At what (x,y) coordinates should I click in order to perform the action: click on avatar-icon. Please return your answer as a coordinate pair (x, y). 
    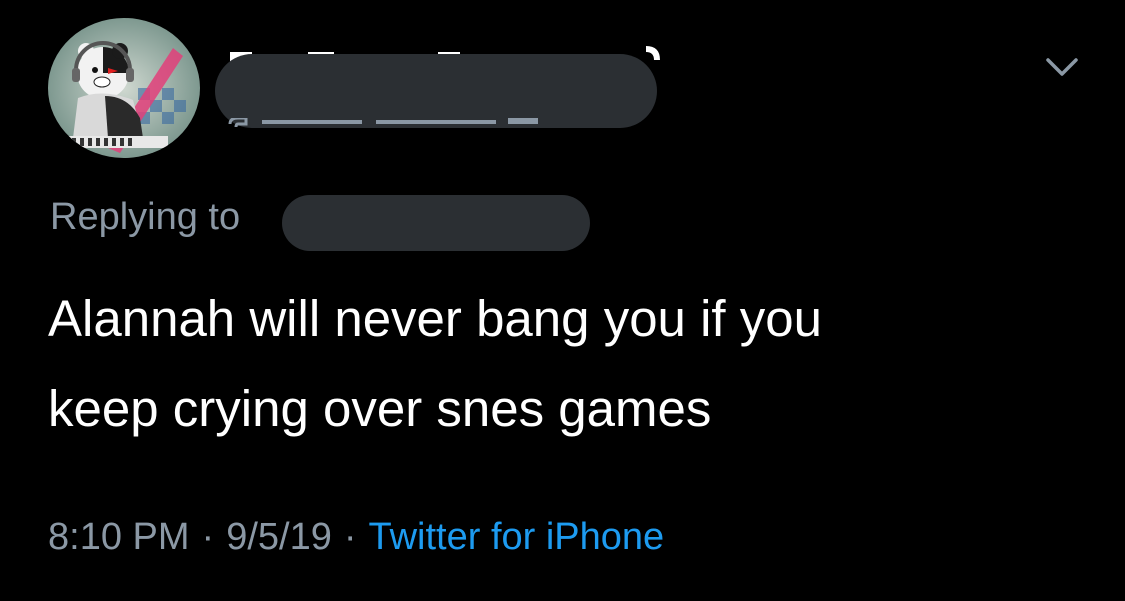
    Looking at the image, I should click on (124, 88).